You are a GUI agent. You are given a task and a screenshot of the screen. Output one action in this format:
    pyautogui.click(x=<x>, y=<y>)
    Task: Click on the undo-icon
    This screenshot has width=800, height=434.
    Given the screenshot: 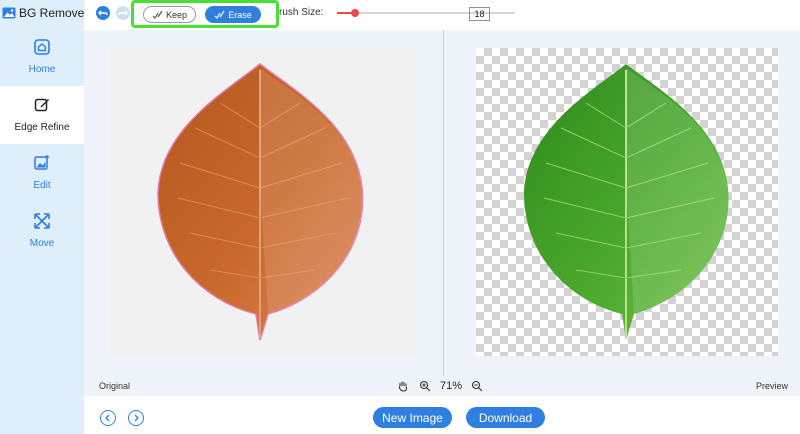 What is the action you would take?
    pyautogui.click(x=103, y=13)
    